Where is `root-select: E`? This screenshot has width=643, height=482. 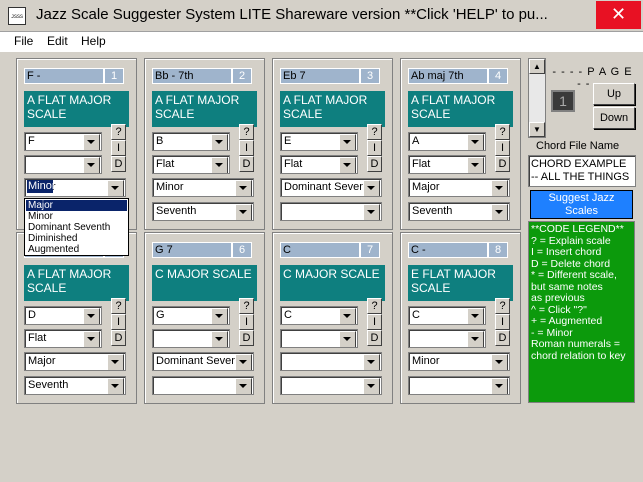
root-select: E is located at coordinates (319, 141).